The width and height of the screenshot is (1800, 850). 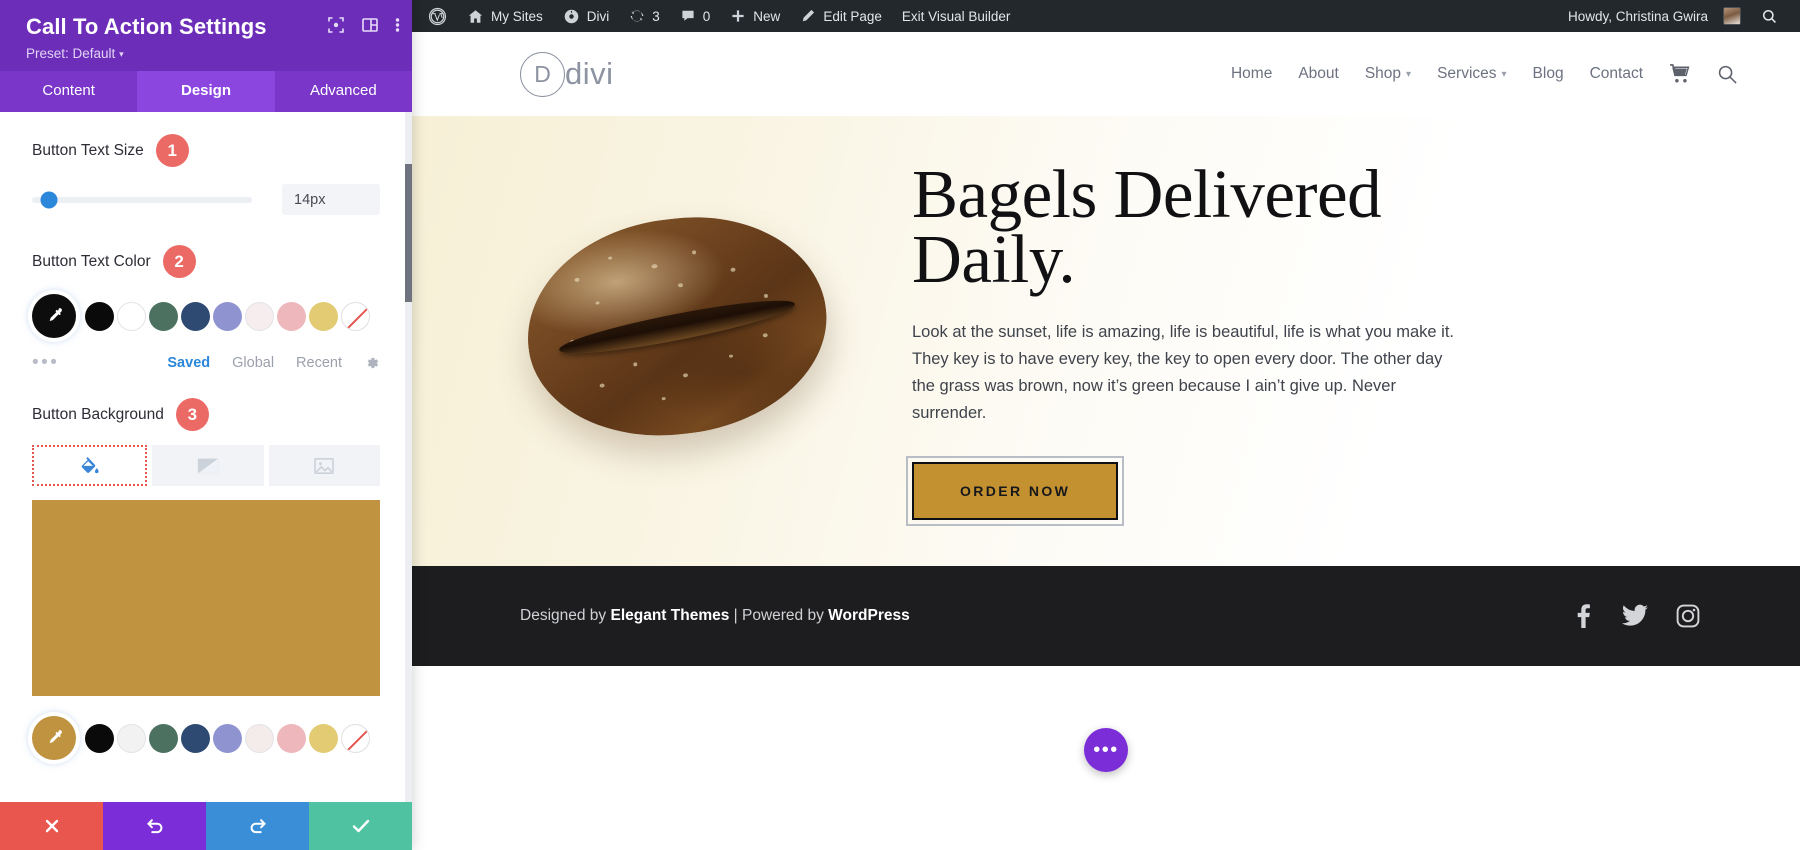 I want to click on howdy-label: Howdy, Christina Gwira, so click(x=1637, y=16).